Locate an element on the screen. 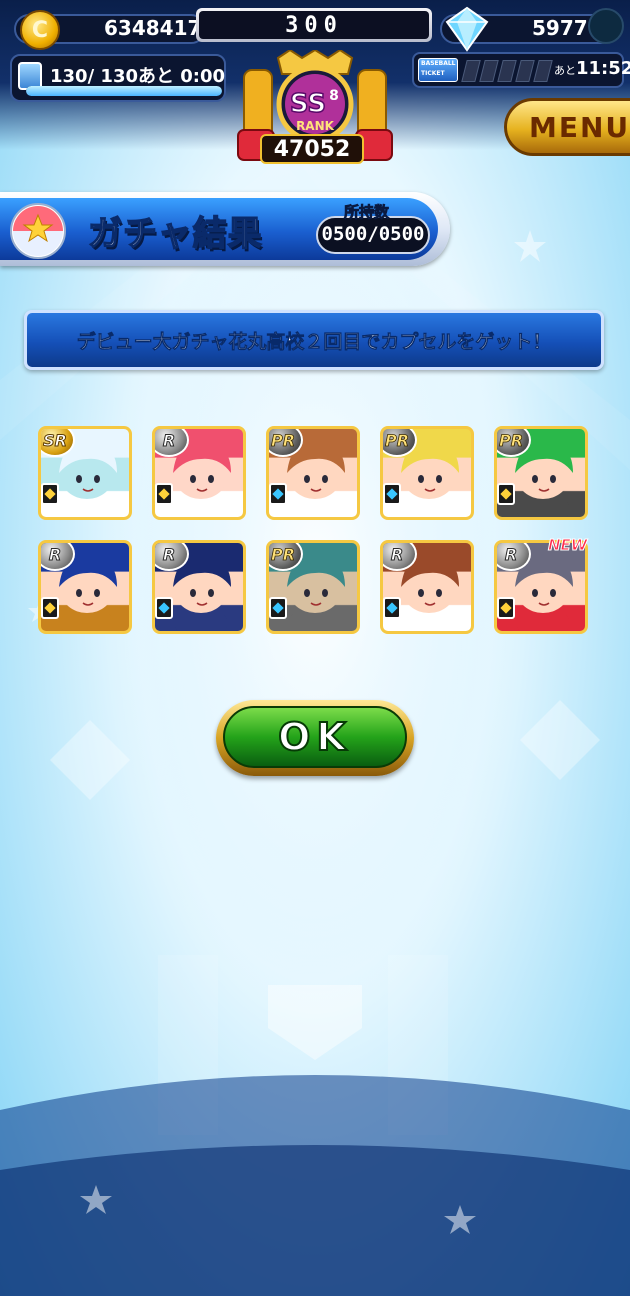 This screenshot has width=630, height=1296. owned-count-label: 所持数 is located at coordinates (367, 212).